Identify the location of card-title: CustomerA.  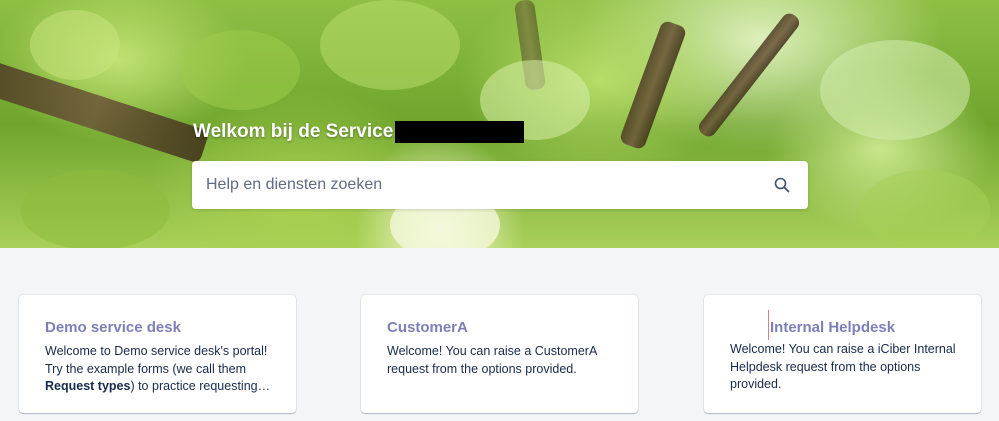
(427, 327).